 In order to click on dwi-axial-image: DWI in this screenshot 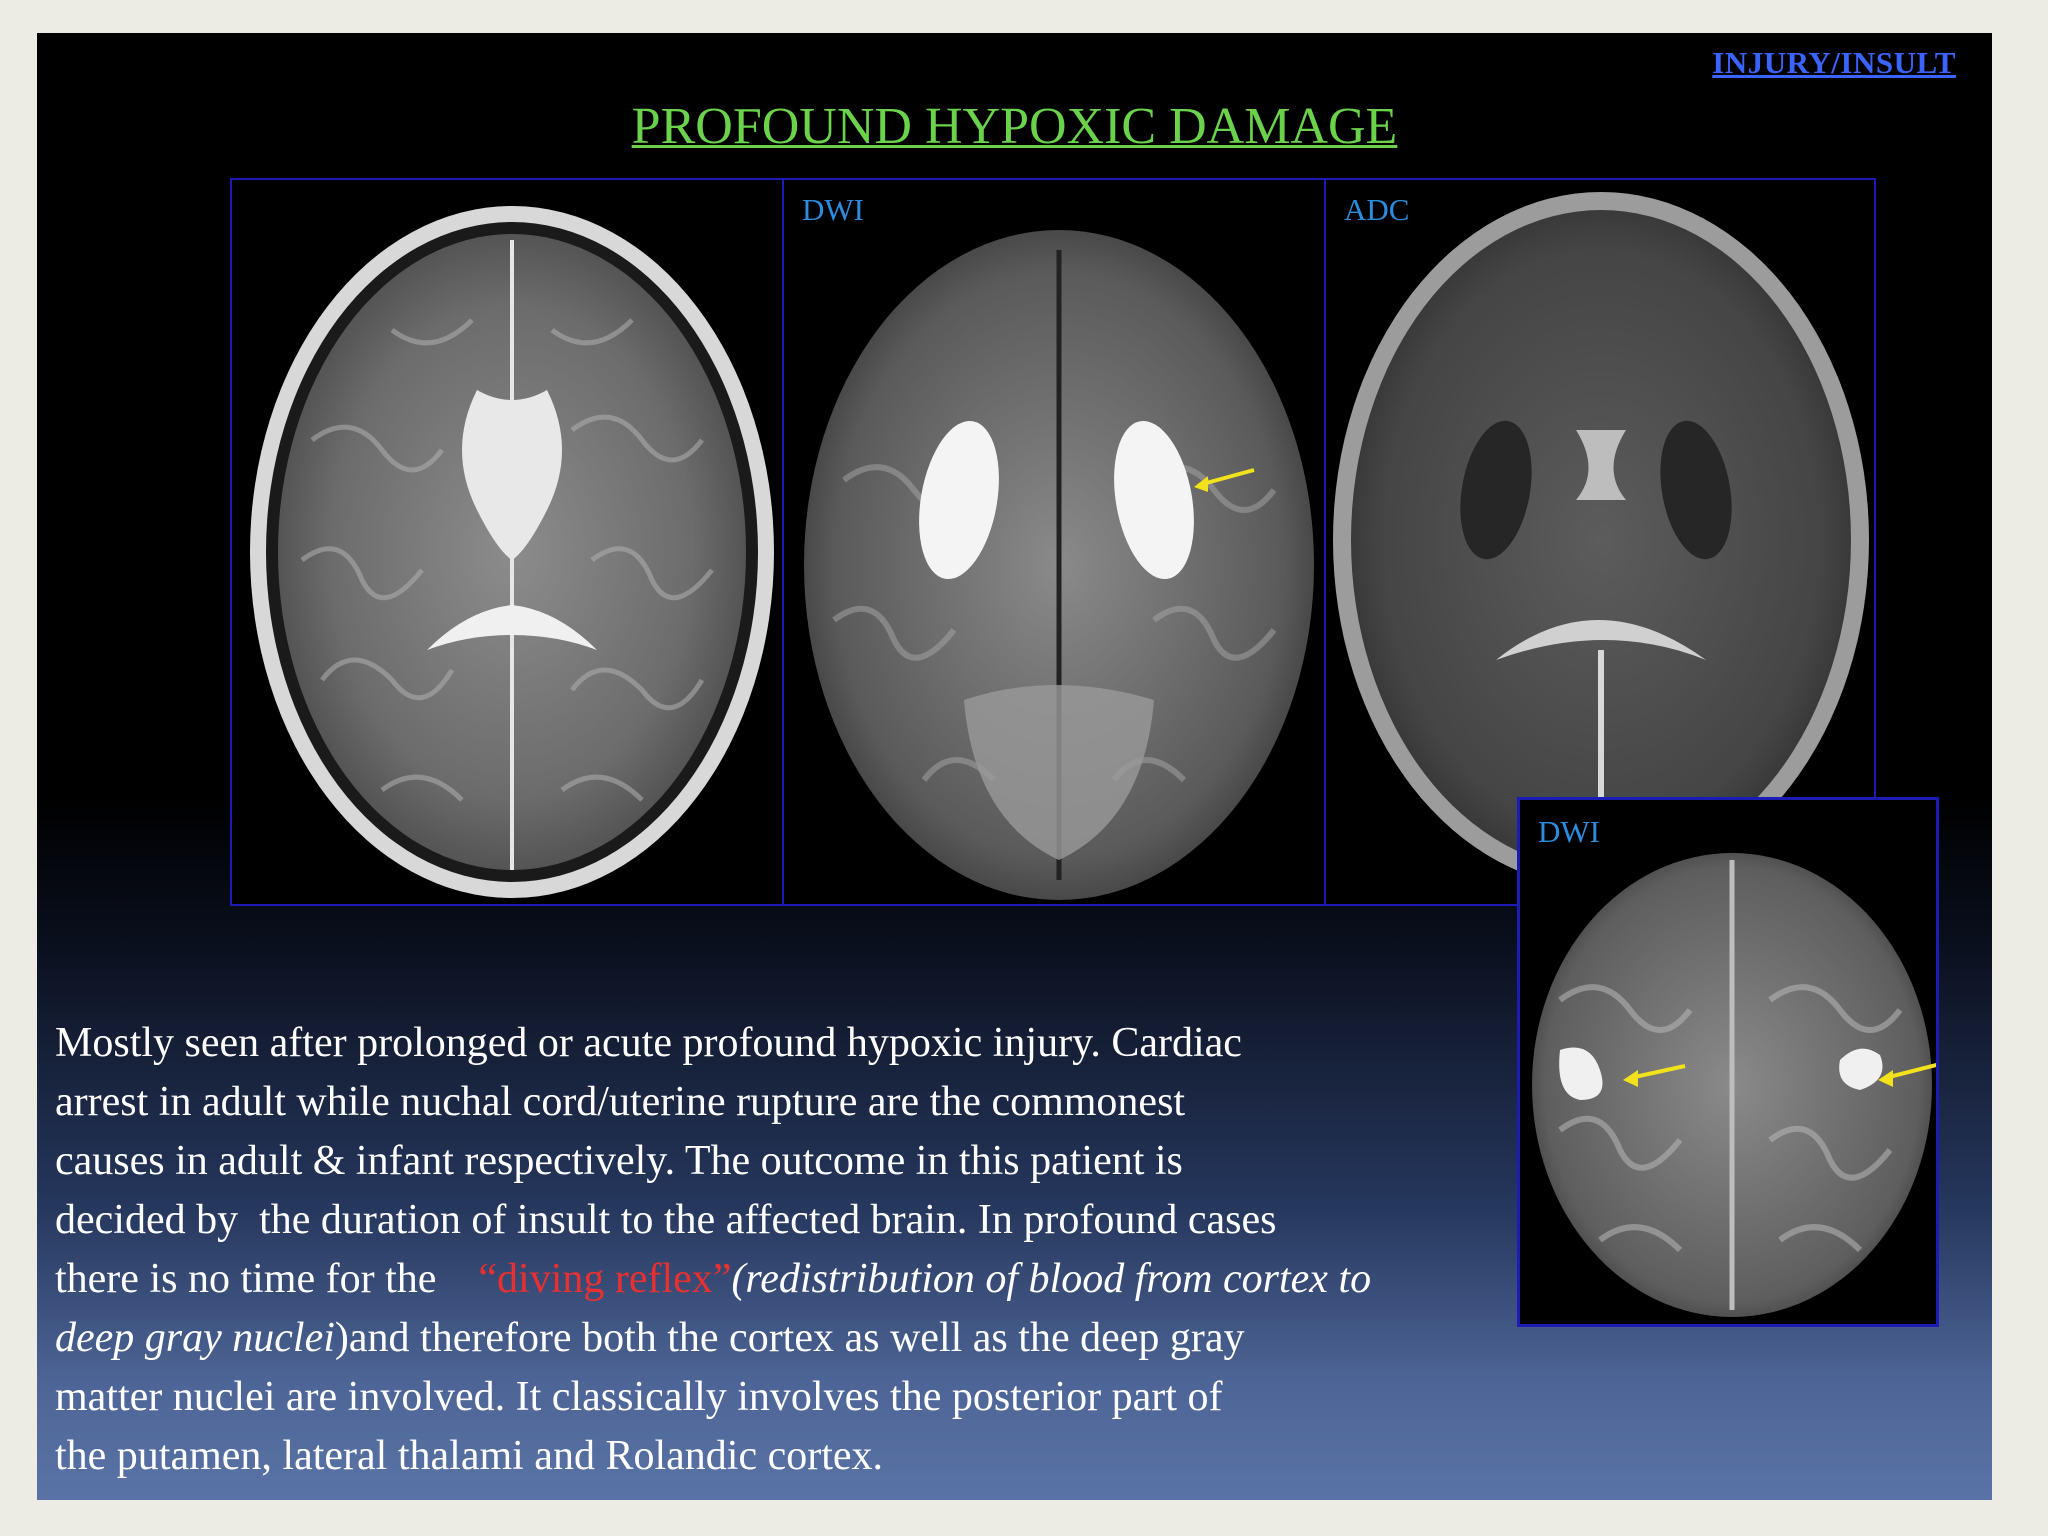, I will do `click(1055, 542)`.